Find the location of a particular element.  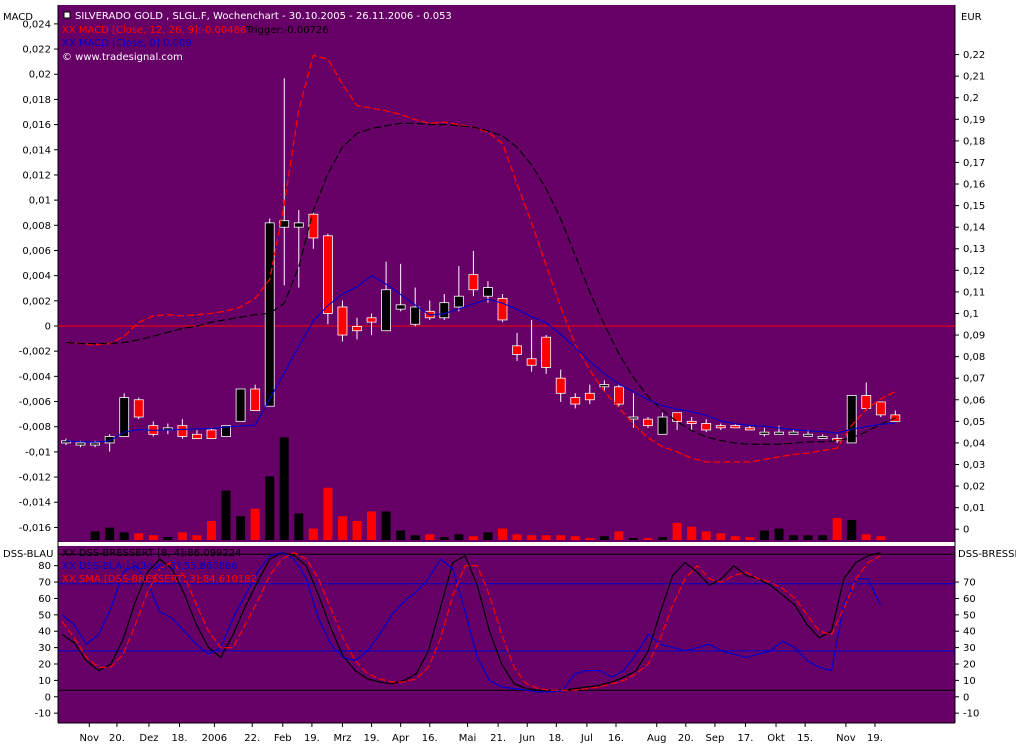

x-tick-label: 2006 is located at coordinates (214, 738).